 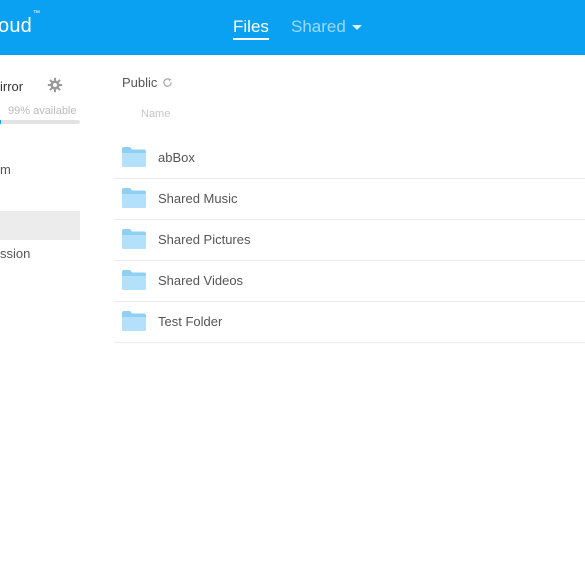 What do you see at coordinates (204, 239) in the screenshot?
I see `file-name: Shared Pictures` at bounding box center [204, 239].